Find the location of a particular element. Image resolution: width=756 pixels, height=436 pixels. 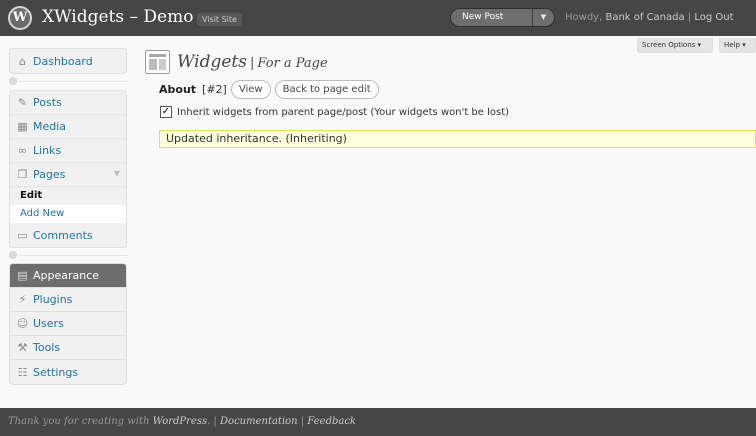

new-post-button: New Post ▼ is located at coordinates (502, 17).